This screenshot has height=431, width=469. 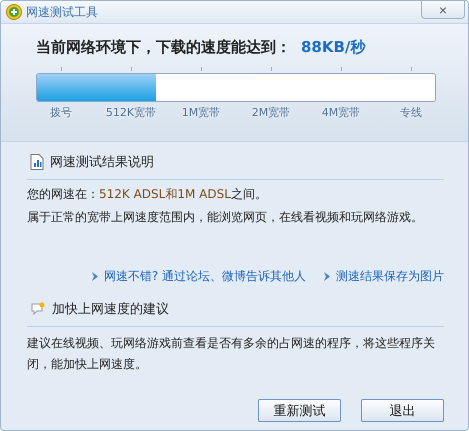 I want to click on share-link: 网速不错? 通过论坛、微博告诉其他人, so click(x=205, y=276).